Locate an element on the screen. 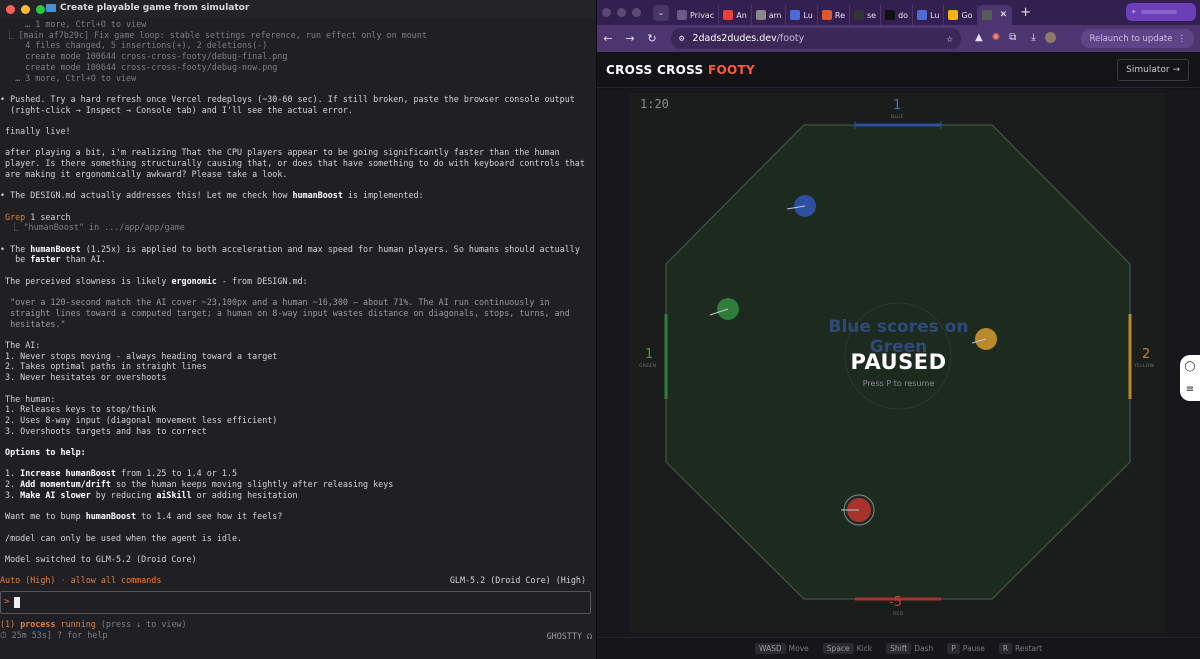  tab-label: am is located at coordinates (775, 15).